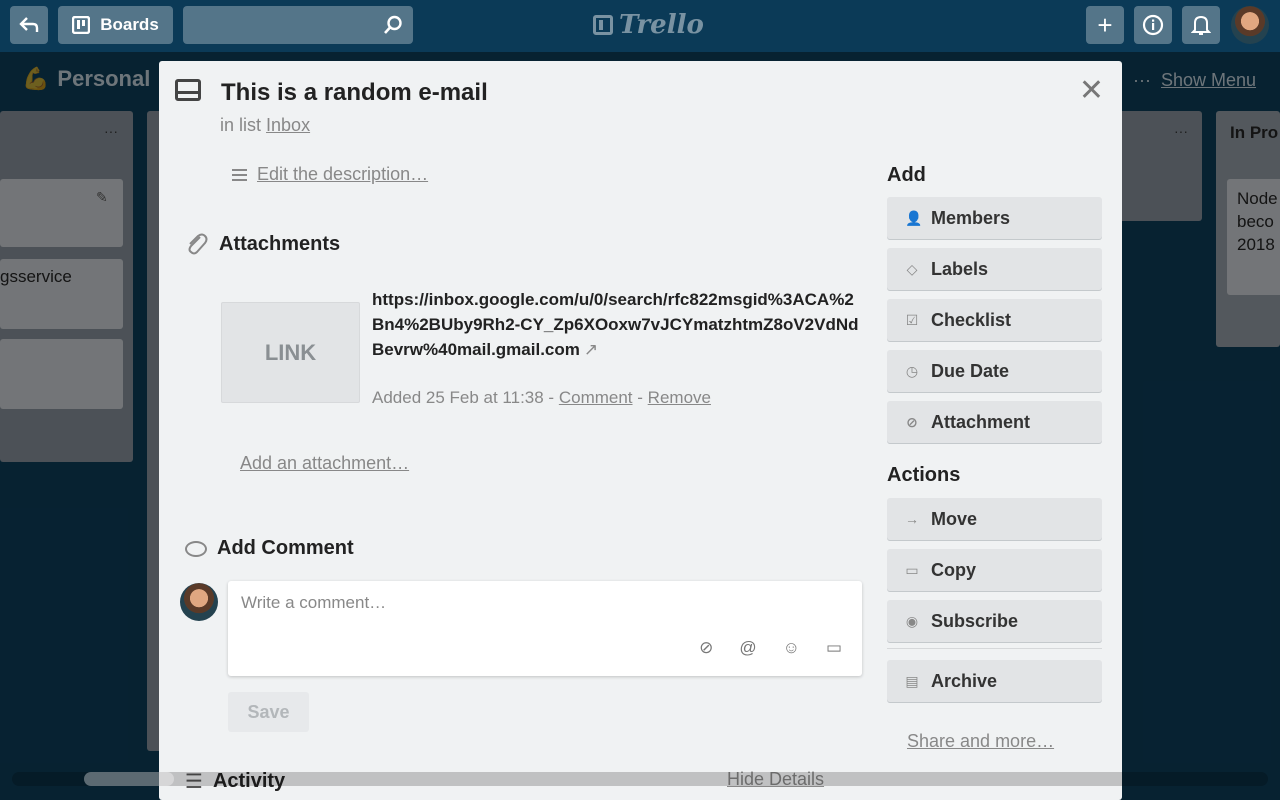  I want to click on thumb-label: LINK, so click(290, 352).